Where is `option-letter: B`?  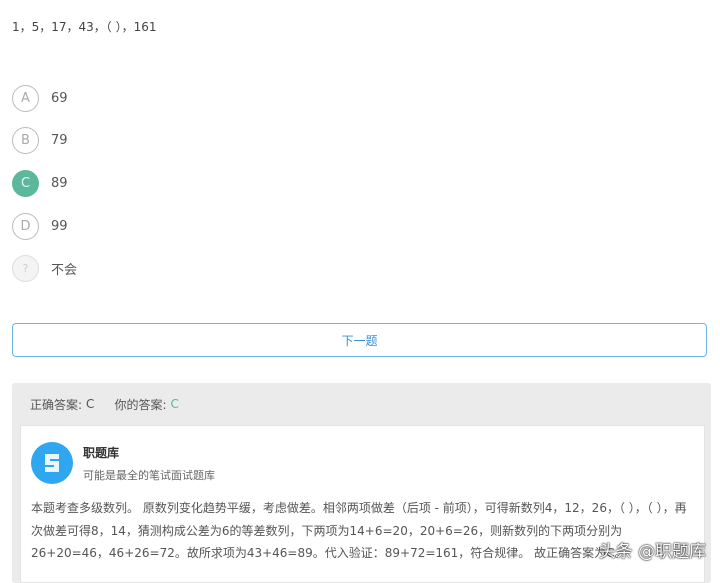
option-letter: B is located at coordinates (25, 140).